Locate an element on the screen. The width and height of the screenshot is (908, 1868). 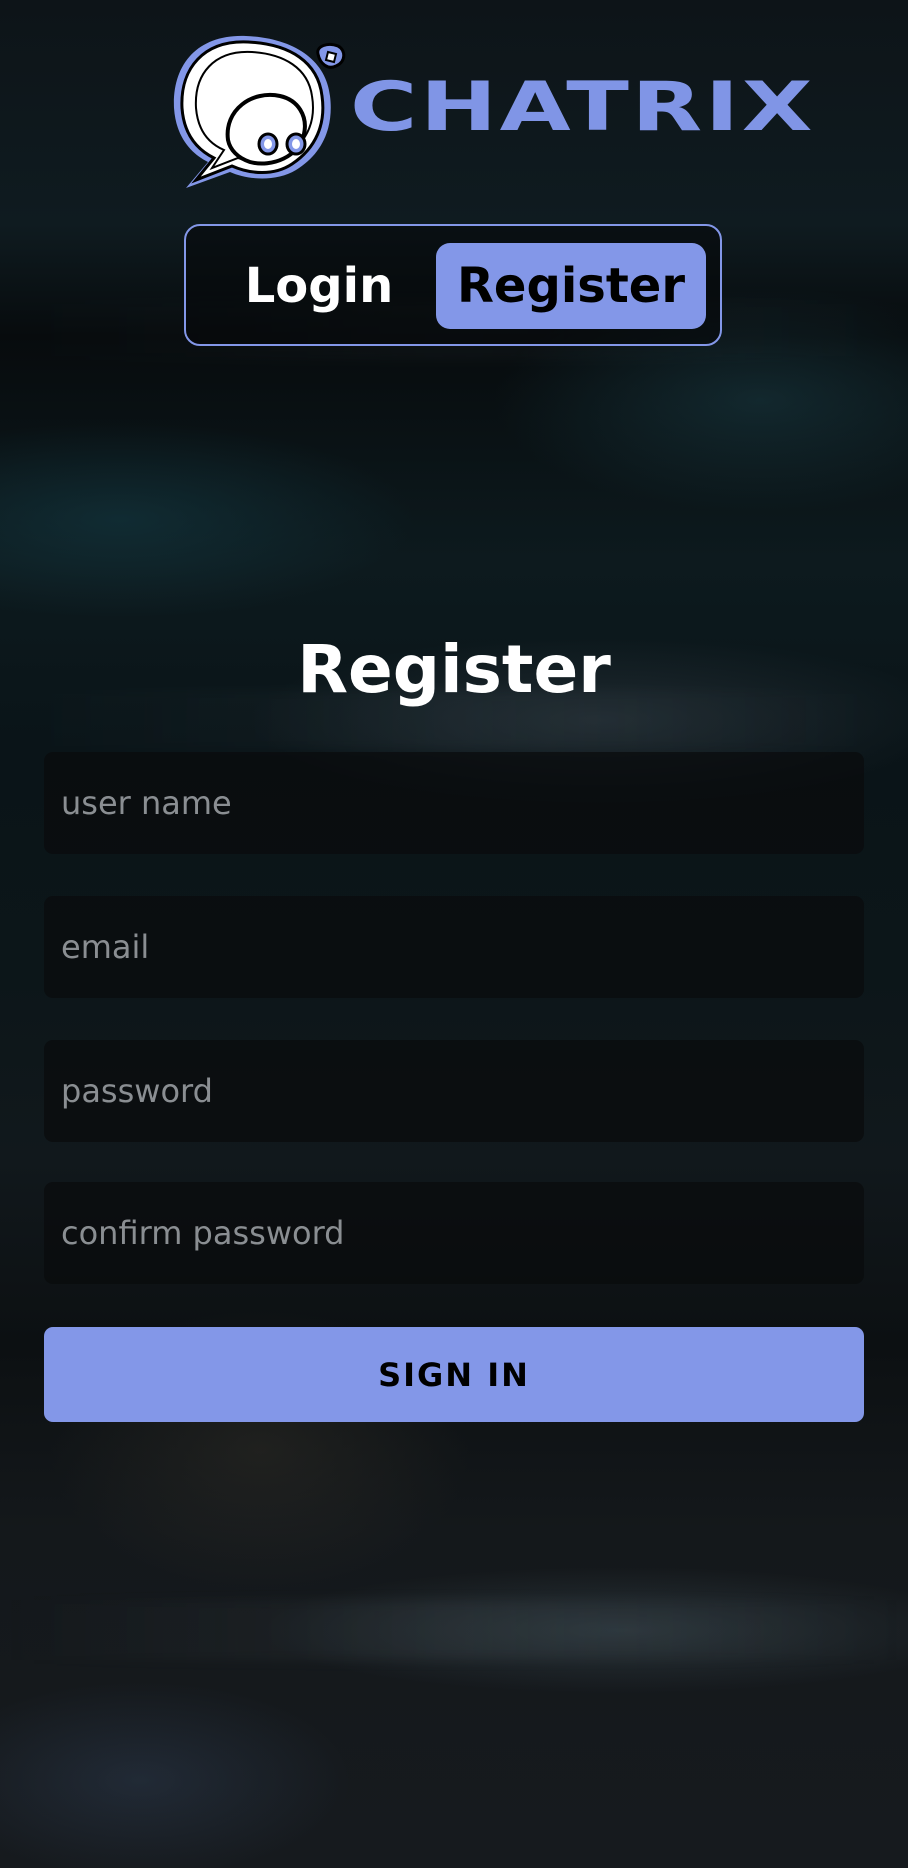
confirm-password-input is located at coordinates (454, 1233).